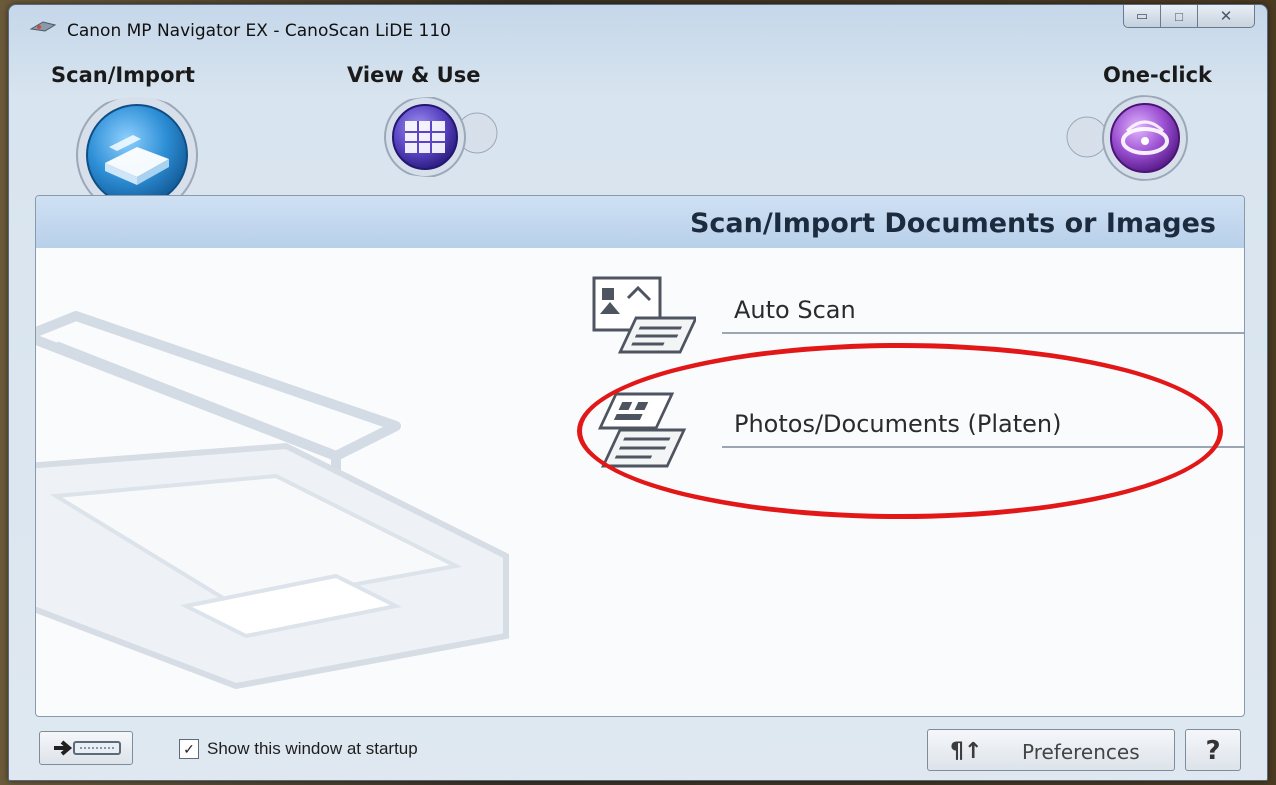 Image resolution: width=1276 pixels, height=785 pixels. Describe the element at coordinates (983, 333) in the screenshot. I see `divider` at that location.